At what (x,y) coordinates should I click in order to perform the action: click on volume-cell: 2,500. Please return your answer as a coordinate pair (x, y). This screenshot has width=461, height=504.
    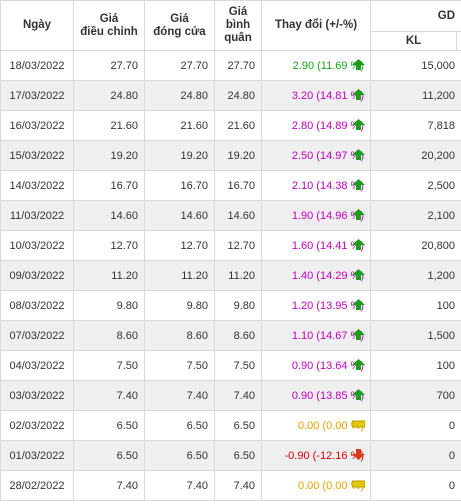
    Looking at the image, I should click on (415, 185).